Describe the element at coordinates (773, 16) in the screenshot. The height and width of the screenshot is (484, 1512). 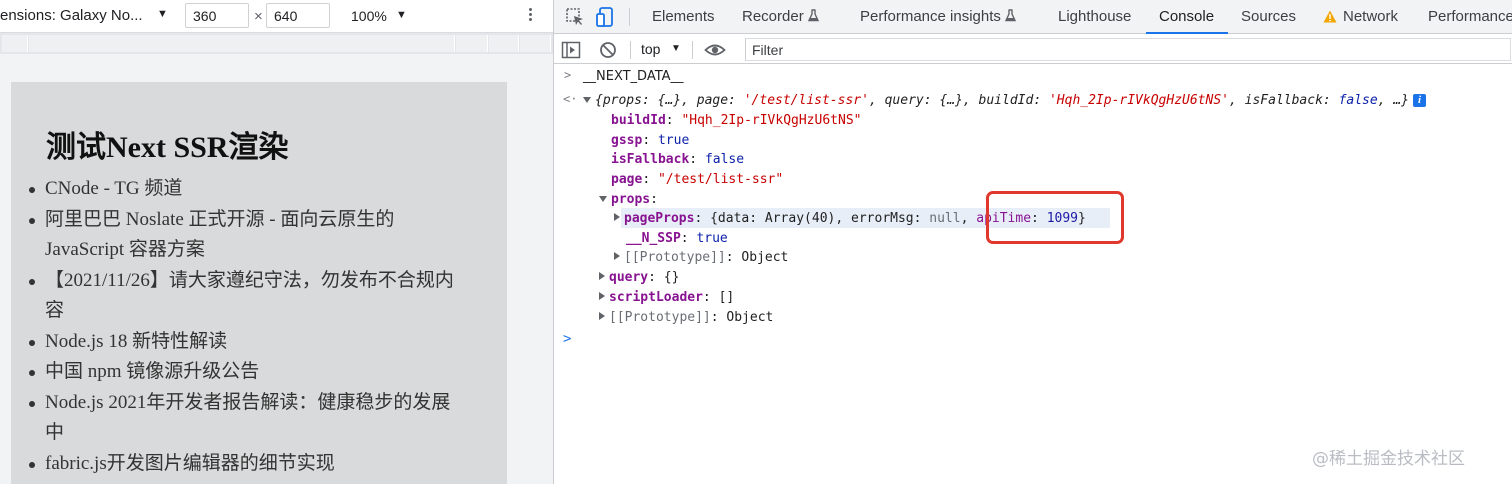
I see `tab-label: Recorder` at that location.